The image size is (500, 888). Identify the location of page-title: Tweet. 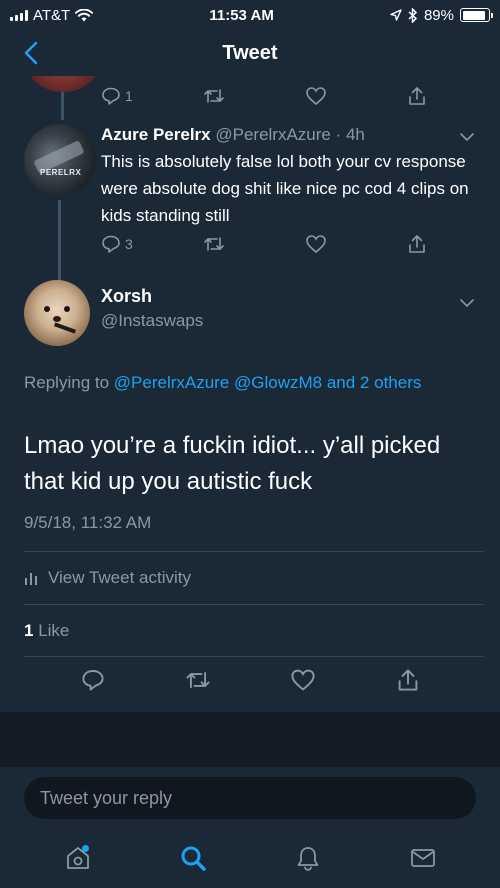
(250, 52).